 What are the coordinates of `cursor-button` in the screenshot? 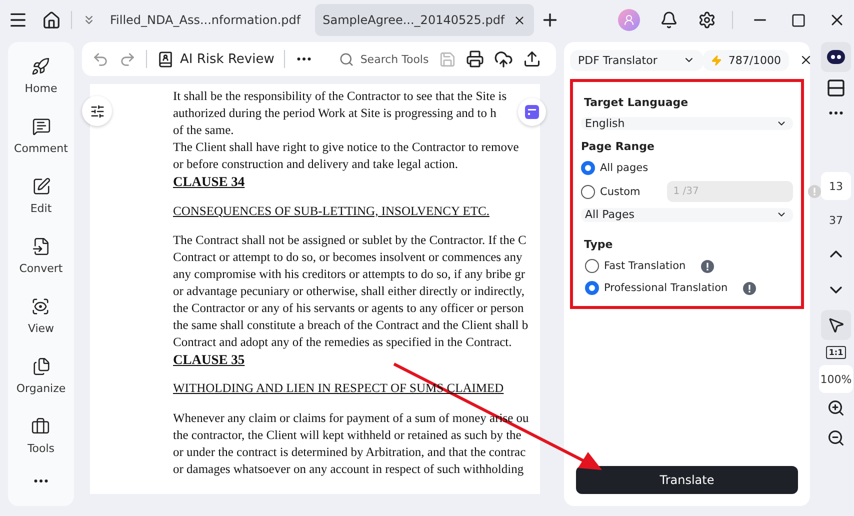 It's located at (836, 325).